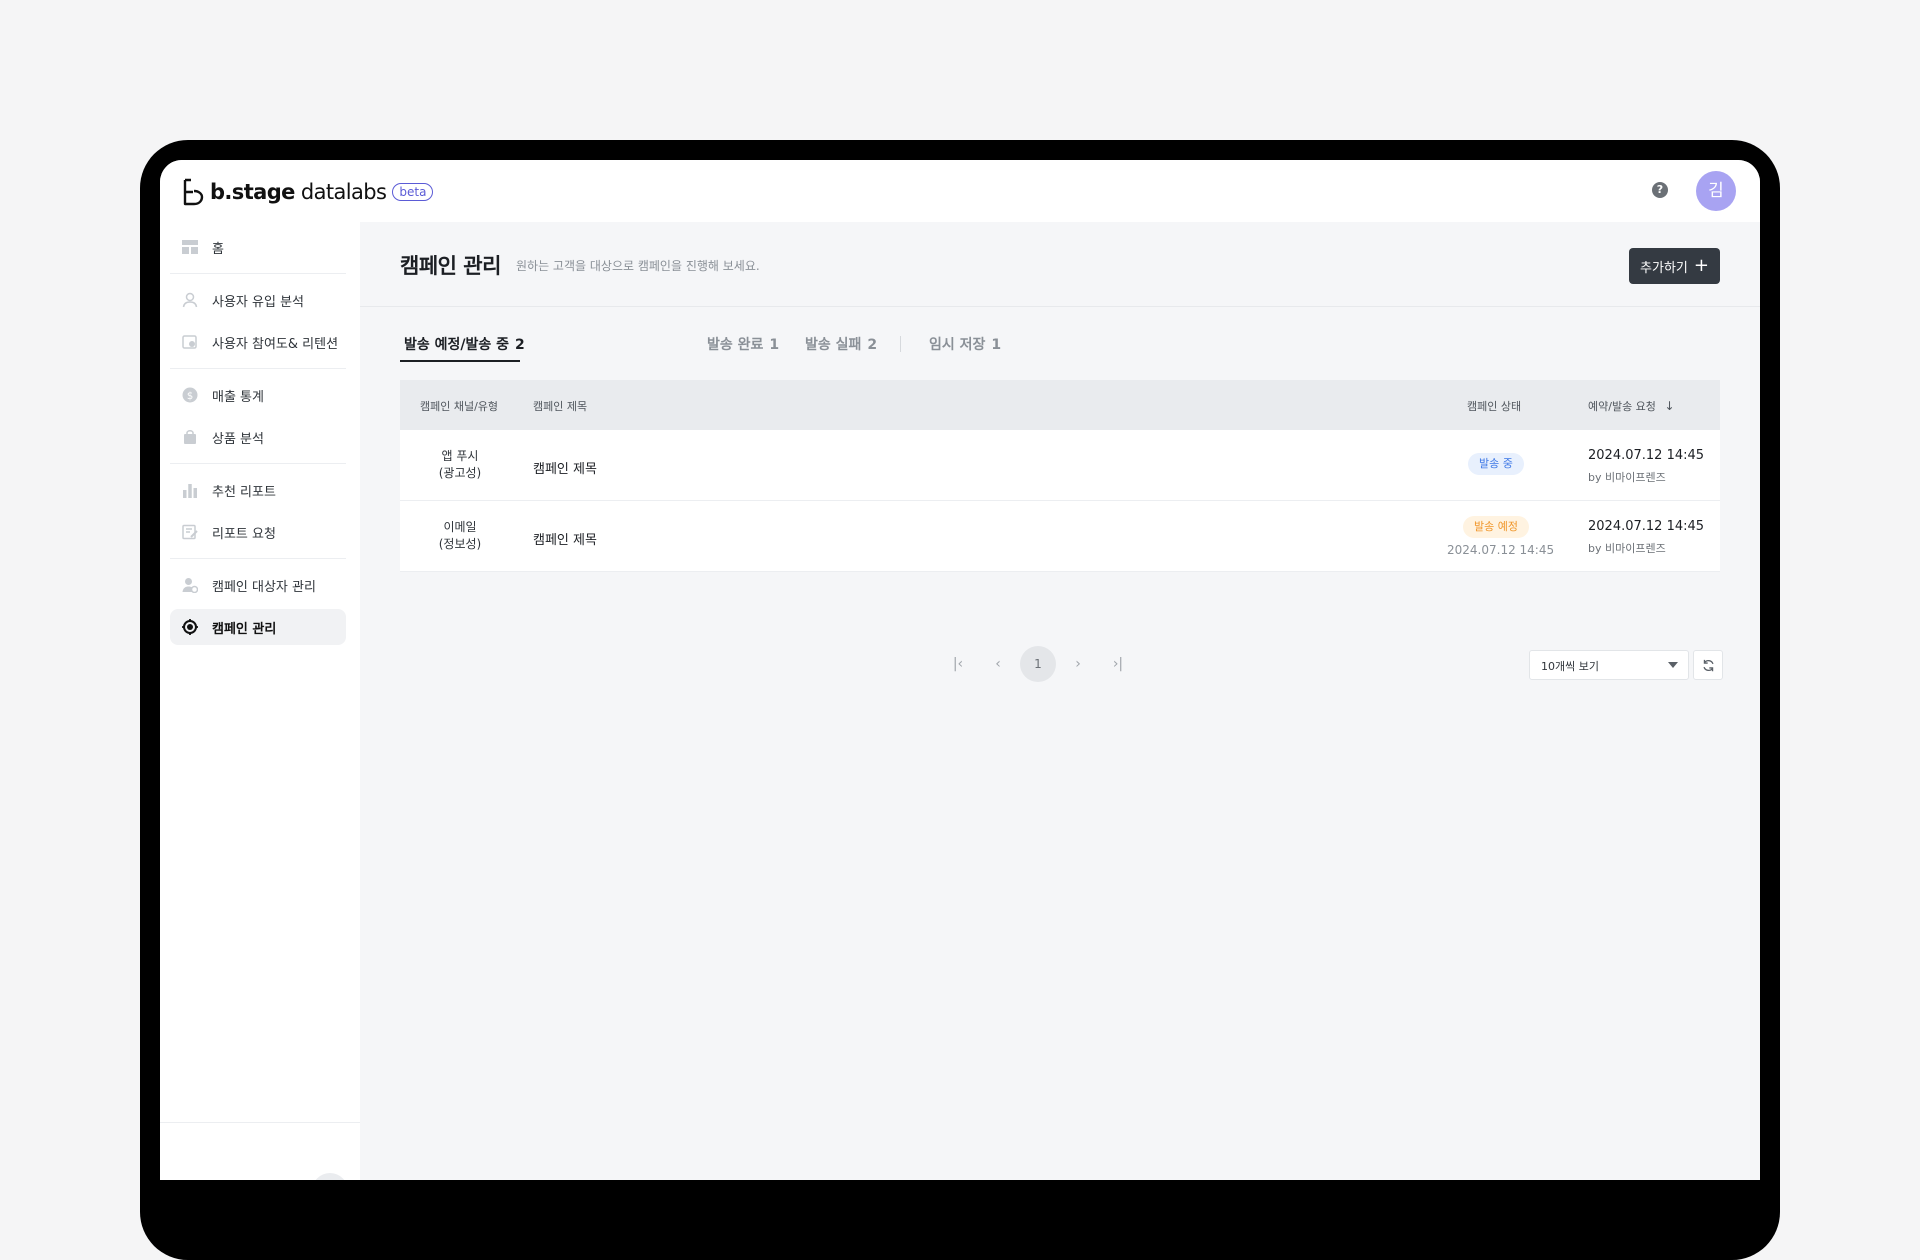  I want to click on tab-divider, so click(900, 344).